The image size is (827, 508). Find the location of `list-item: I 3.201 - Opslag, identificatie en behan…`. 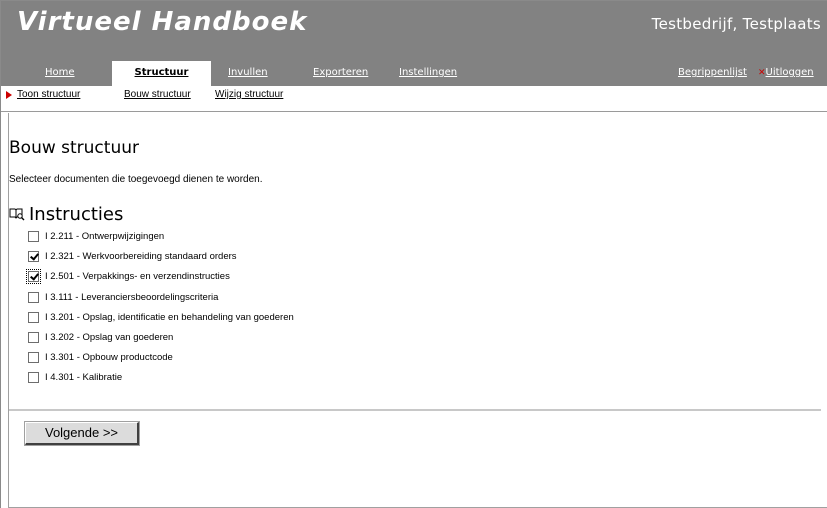

list-item: I 3.201 - Opslag, identificatie en behan… is located at coordinates (209, 318).